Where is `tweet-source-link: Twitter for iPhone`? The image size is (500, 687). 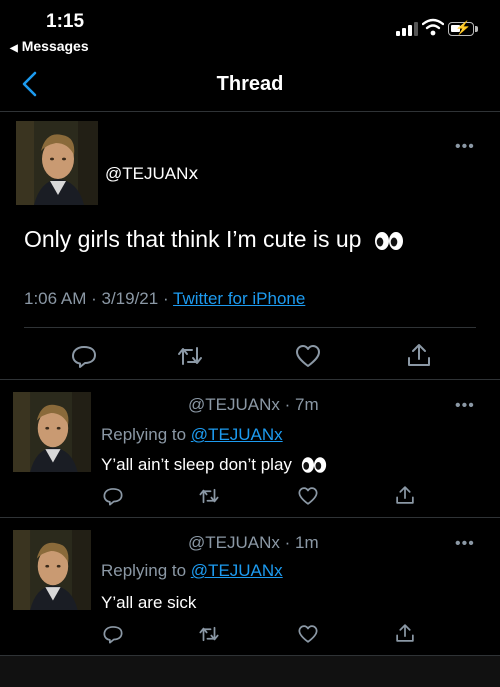 tweet-source-link: Twitter for iPhone is located at coordinates (239, 298).